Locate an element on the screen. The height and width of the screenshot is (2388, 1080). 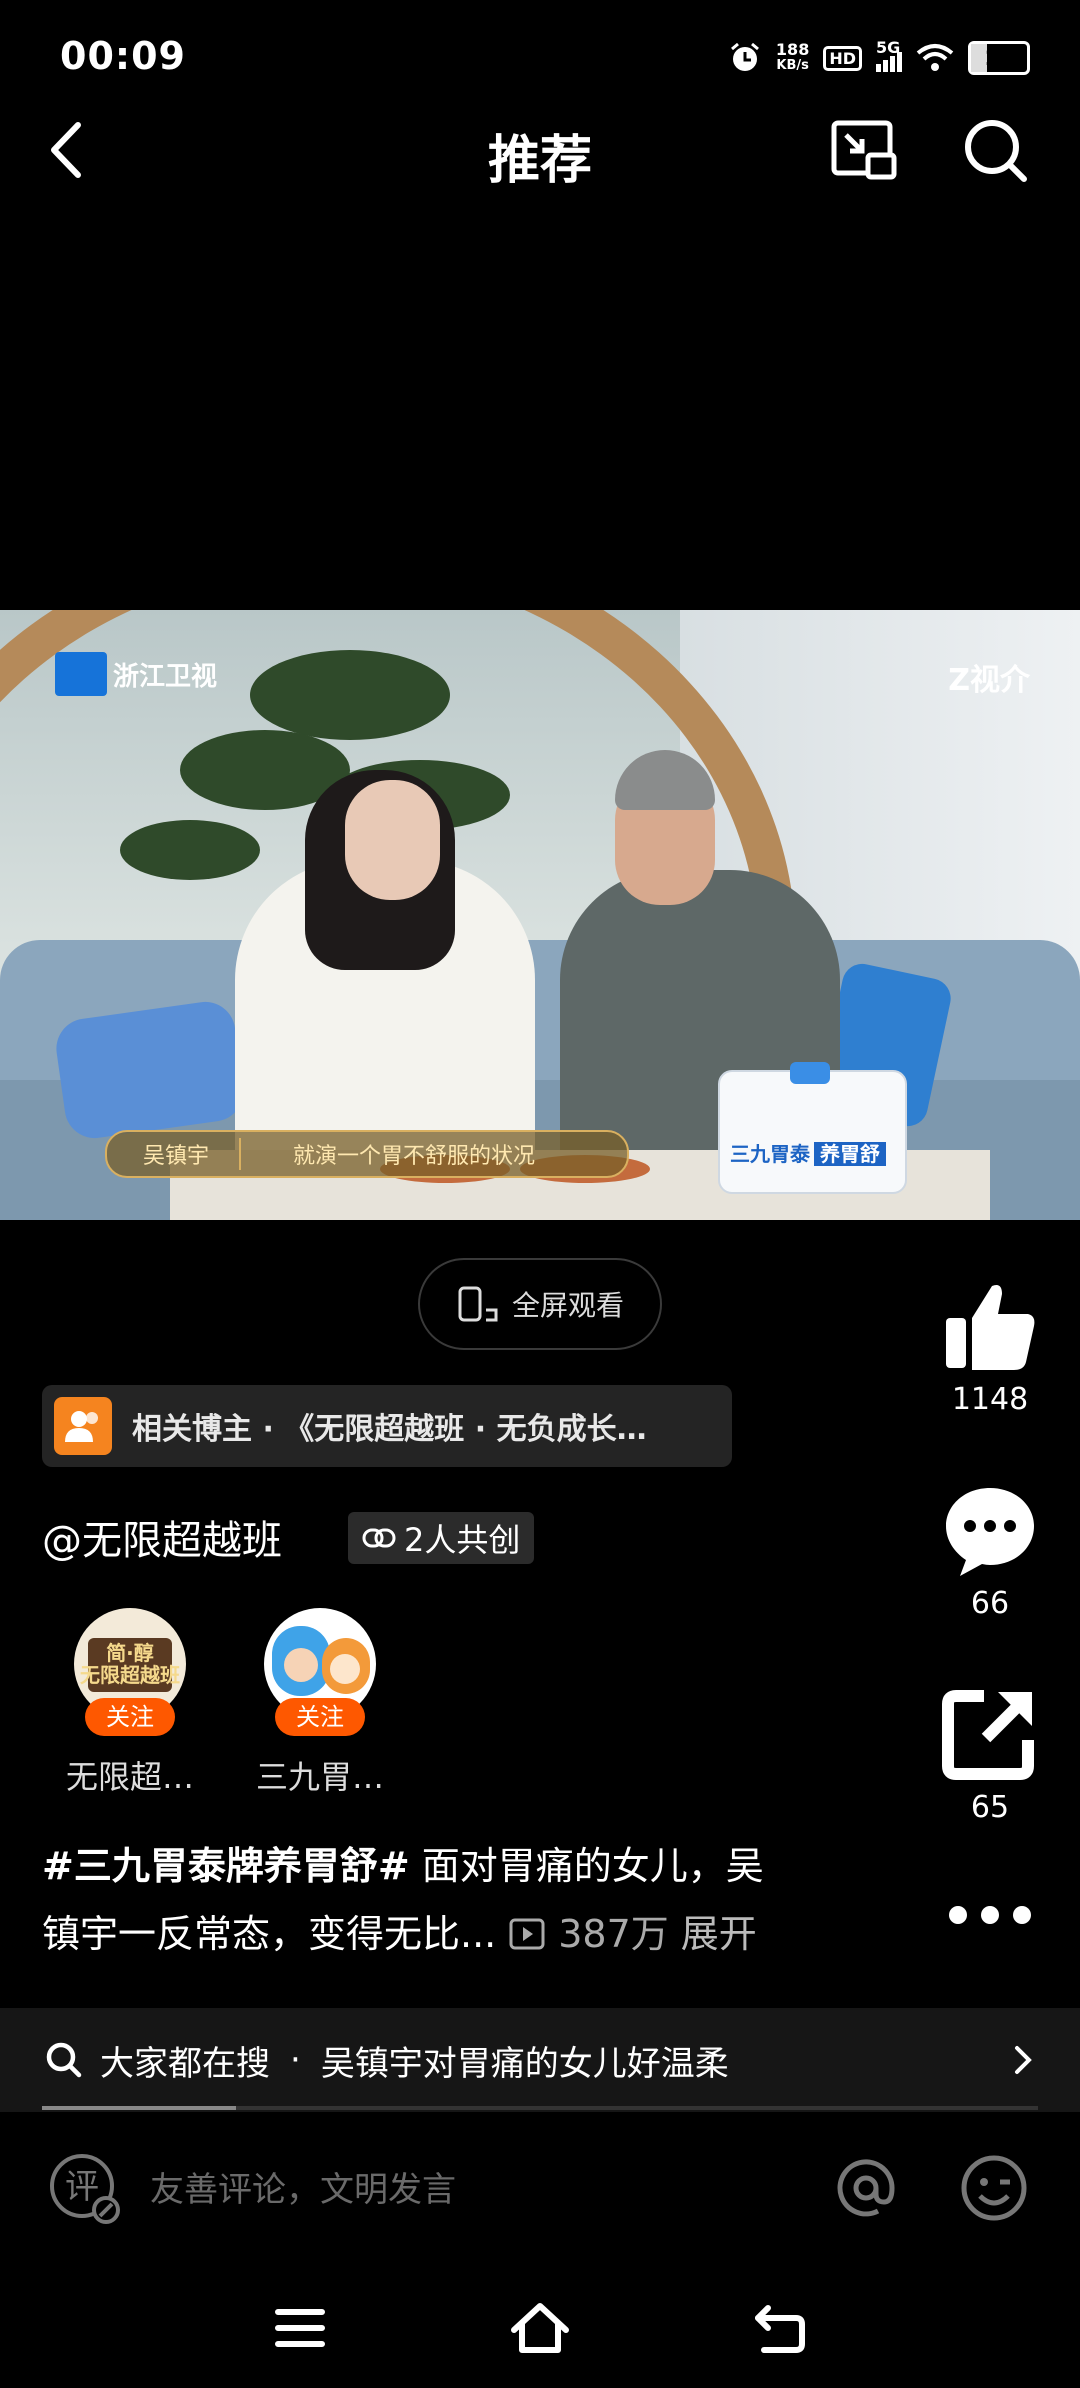
menu-icon is located at coordinates (300, 2328).